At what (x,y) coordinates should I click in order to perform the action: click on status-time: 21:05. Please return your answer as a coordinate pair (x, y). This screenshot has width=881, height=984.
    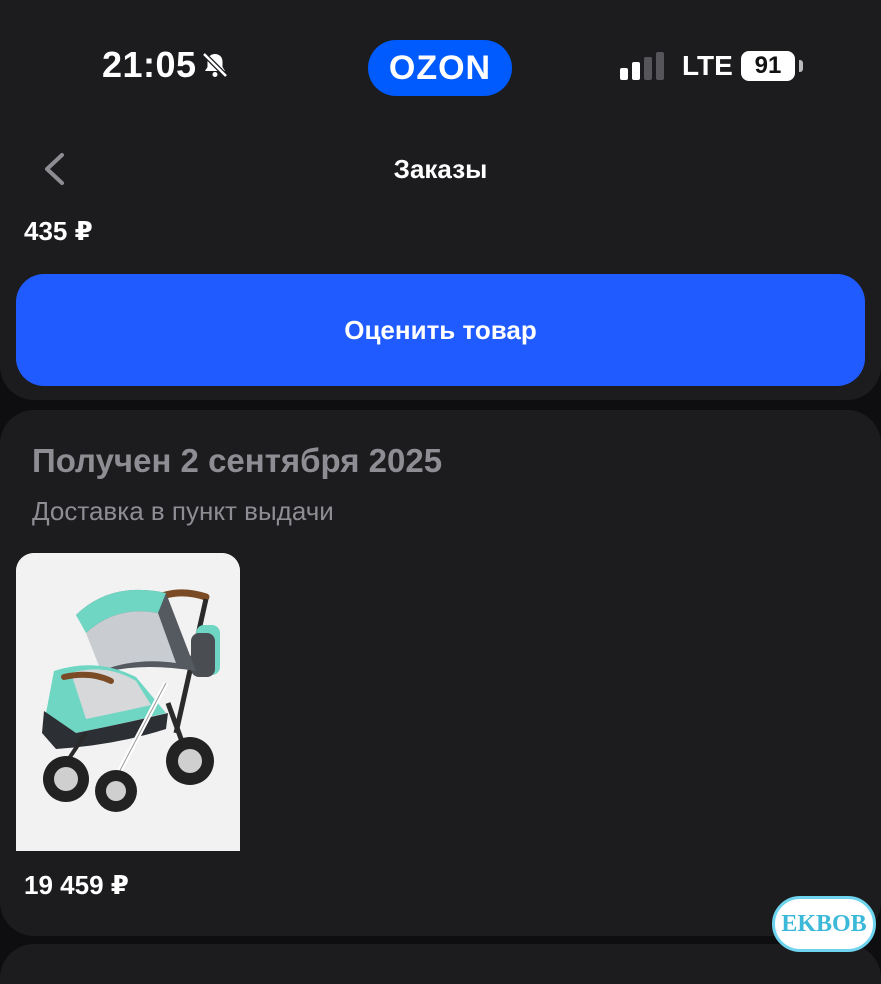
    Looking at the image, I should click on (149, 64).